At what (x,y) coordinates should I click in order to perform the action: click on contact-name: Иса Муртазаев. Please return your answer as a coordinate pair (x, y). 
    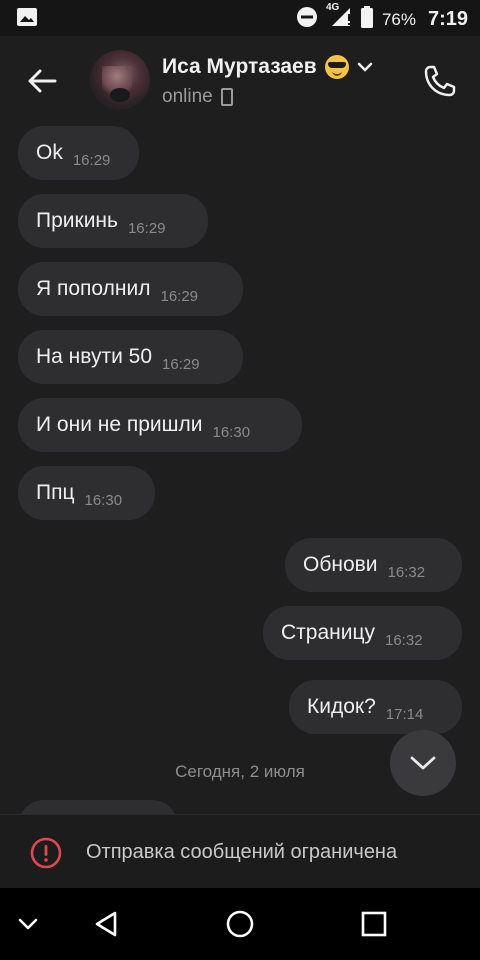
    Looking at the image, I should click on (239, 66).